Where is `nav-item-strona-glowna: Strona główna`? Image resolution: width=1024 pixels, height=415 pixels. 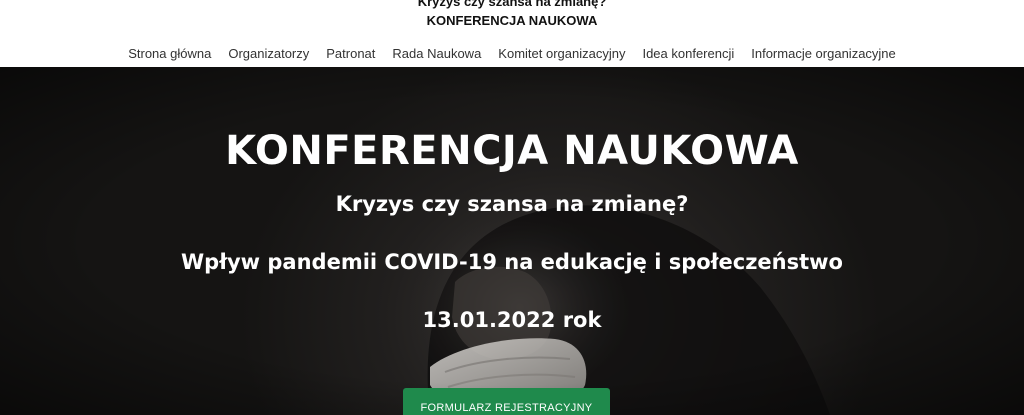
nav-item-strona-glowna: Strona główna is located at coordinates (169, 54).